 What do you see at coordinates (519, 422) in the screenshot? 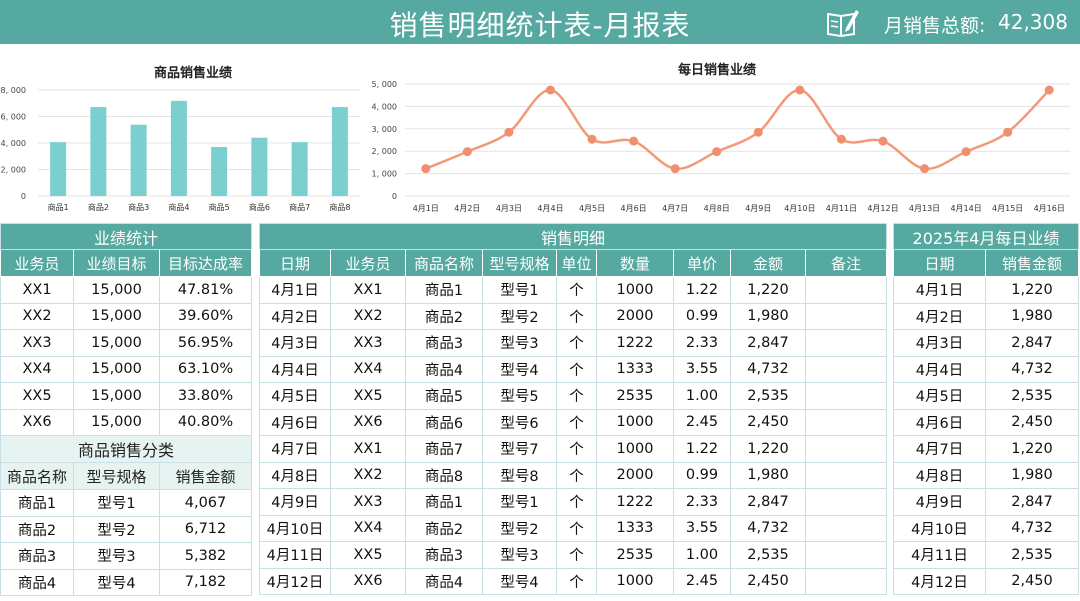
I see `table-cell: 型号6` at bounding box center [519, 422].